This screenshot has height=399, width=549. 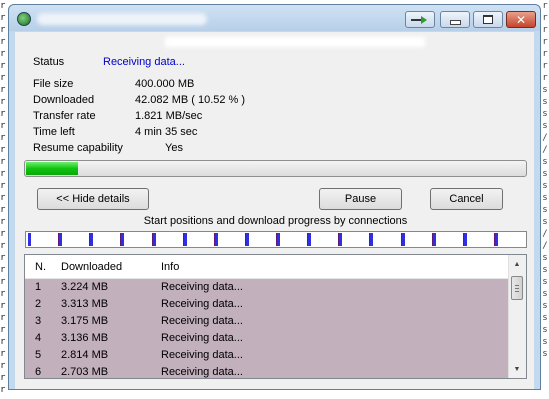 I want to click on time-left-label: Time left, so click(x=54, y=132).